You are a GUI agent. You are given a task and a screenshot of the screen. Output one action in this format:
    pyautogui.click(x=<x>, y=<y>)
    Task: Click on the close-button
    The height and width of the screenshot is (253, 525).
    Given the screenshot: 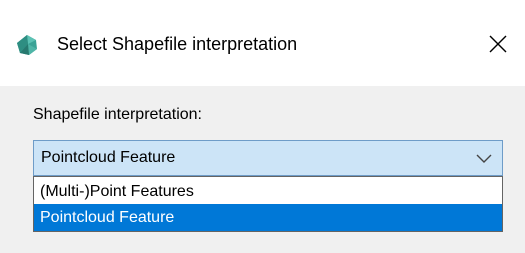 What is the action you would take?
    pyautogui.click(x=498, y=44)
    